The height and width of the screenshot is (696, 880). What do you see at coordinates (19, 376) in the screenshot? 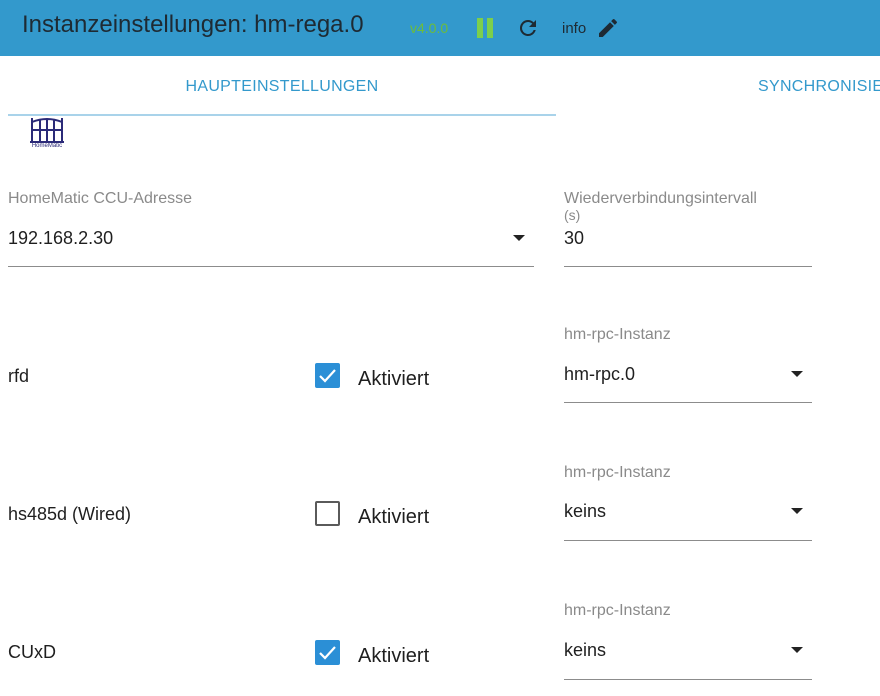
I see `interface-name-rfd: rfd` at bounding box center [19, 376].